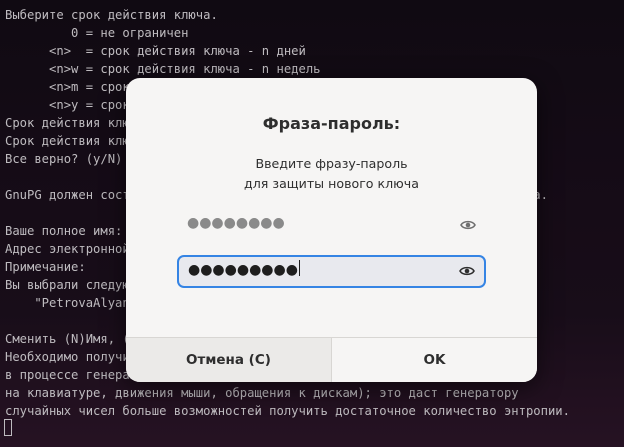 The width and height of the screenshot is (624, 447). What do you see at coordinates (299, 268) in the screenshot?
I see `text-cursor` at bounding box center [299, 268].